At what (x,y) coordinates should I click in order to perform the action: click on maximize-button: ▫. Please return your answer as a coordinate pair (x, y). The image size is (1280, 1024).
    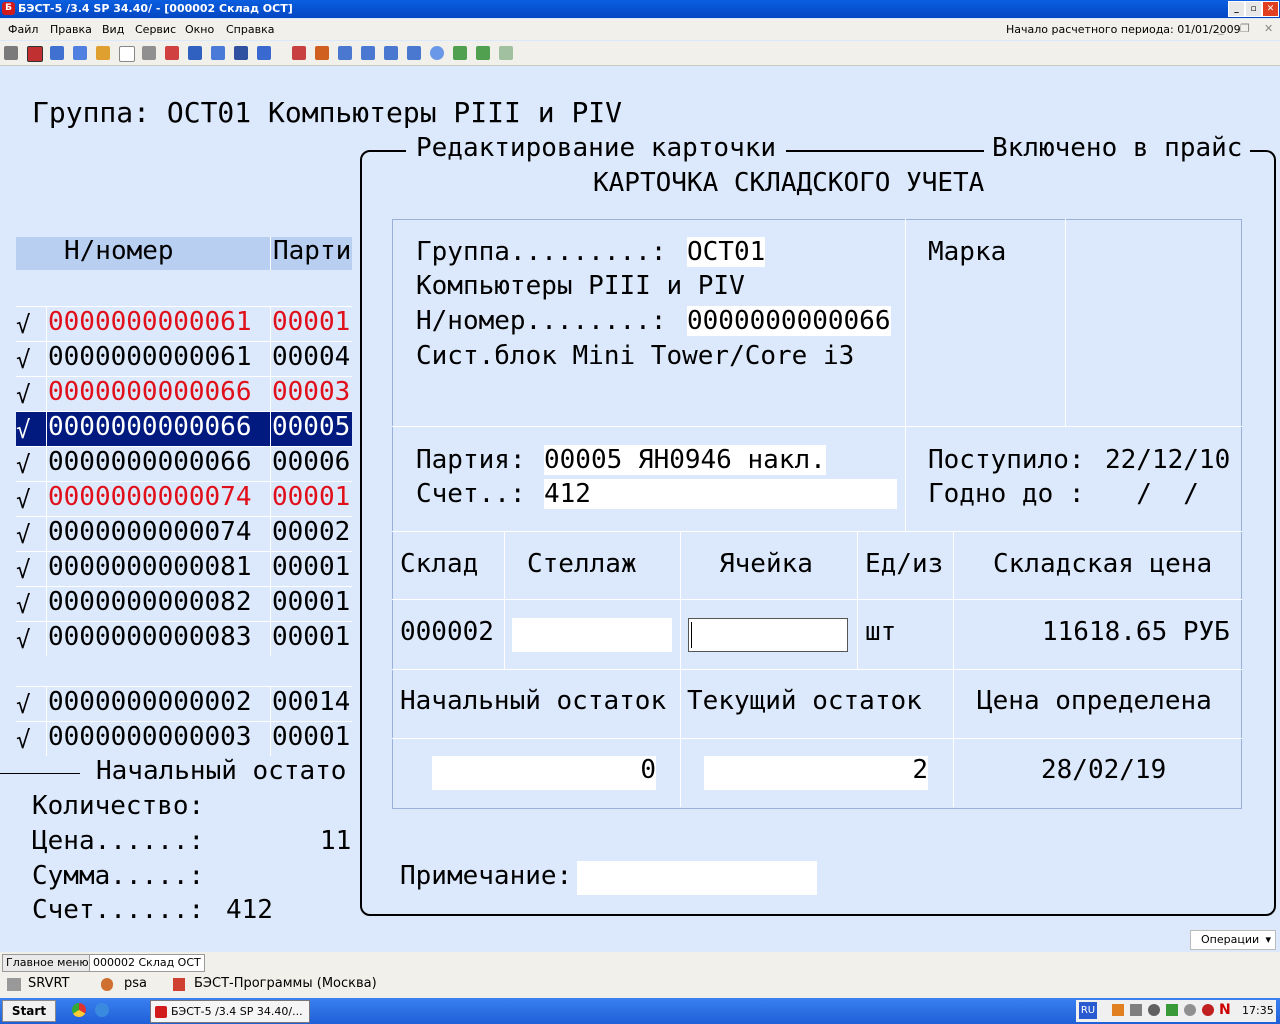
    Looking at the image, I should click on (1253, 9).